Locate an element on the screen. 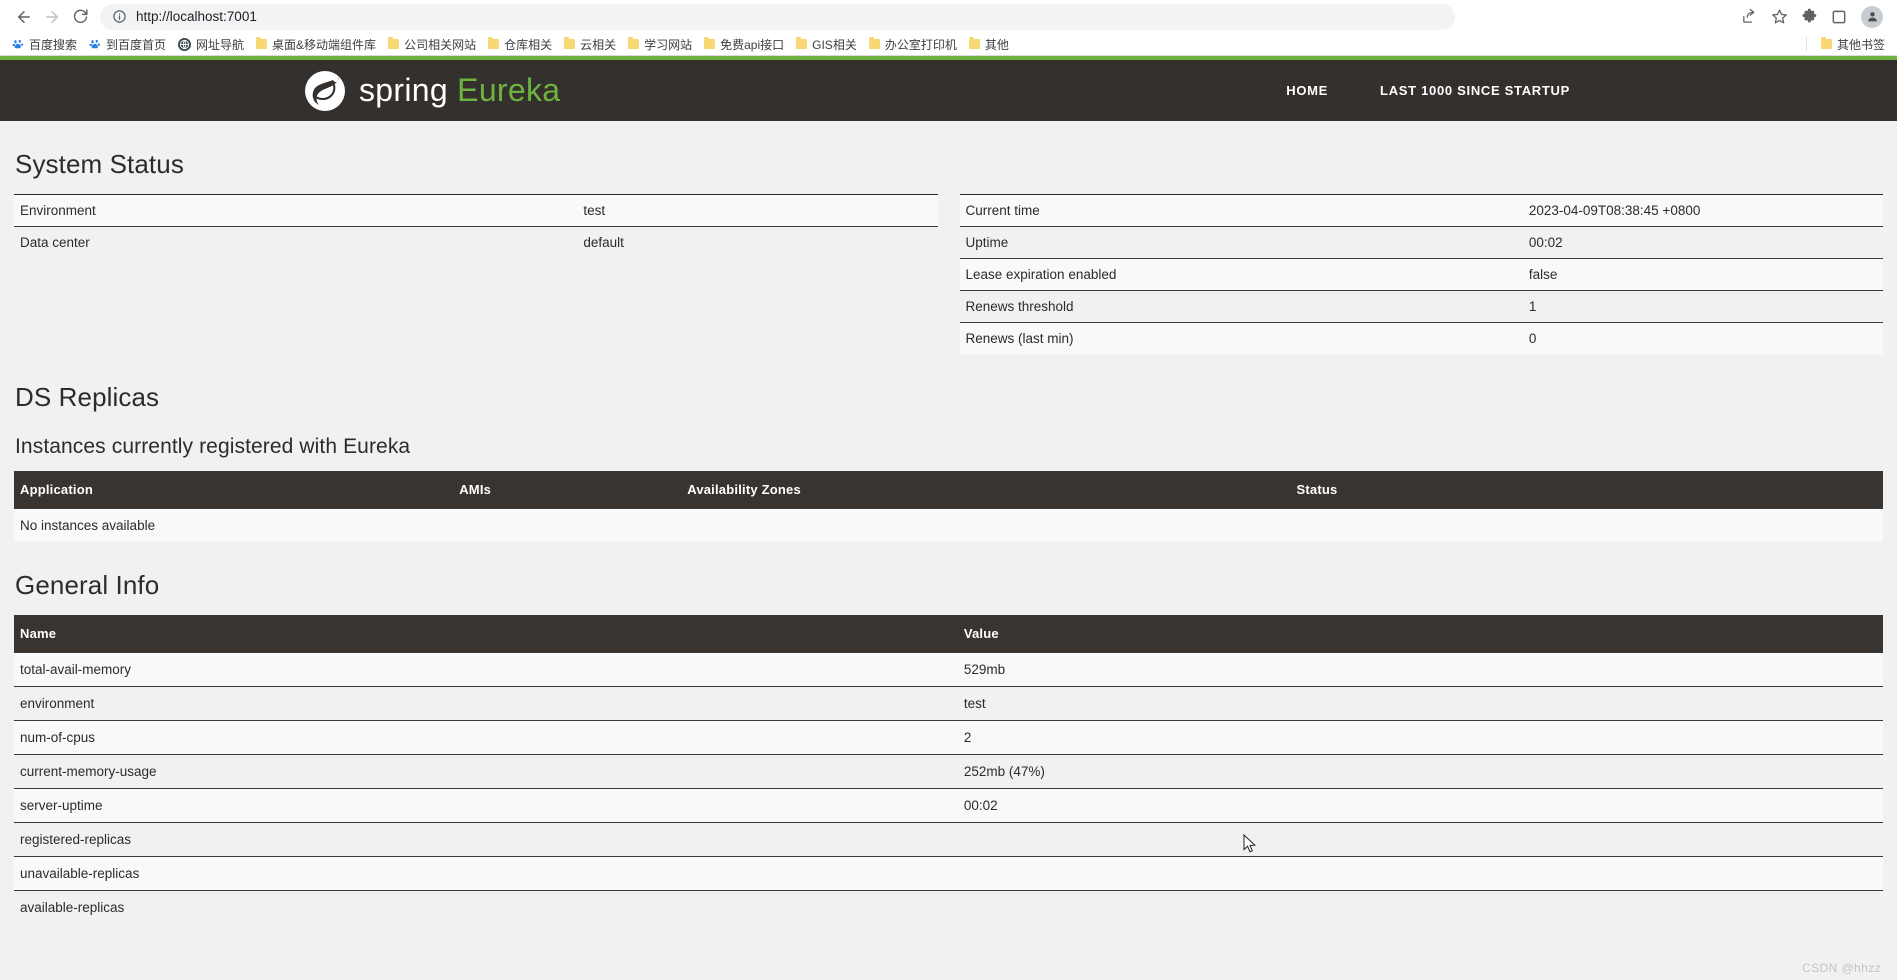  bookmark-label: 仓库相关 is located at coordinates (528, 44).